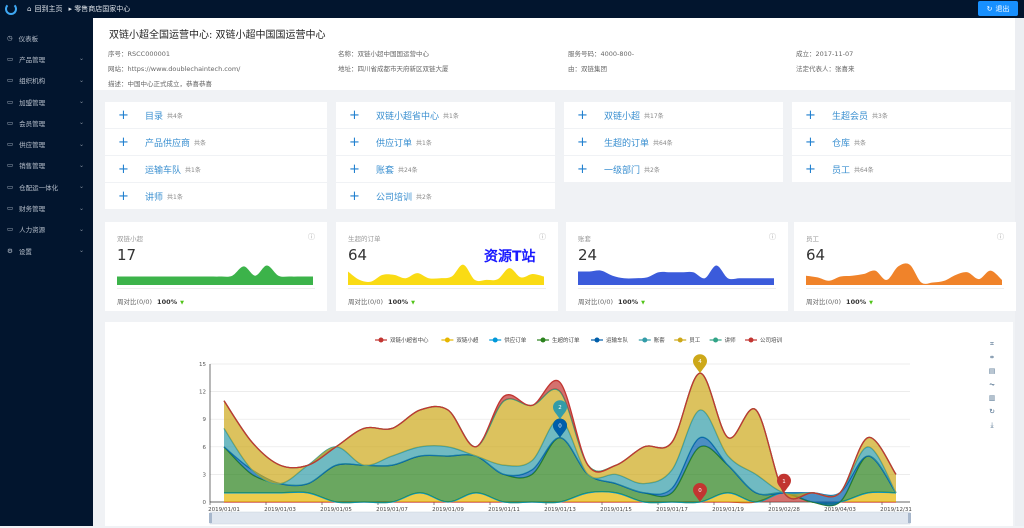  I want to click on info-field: 法定代表人：张喜来, so click(825, 68).